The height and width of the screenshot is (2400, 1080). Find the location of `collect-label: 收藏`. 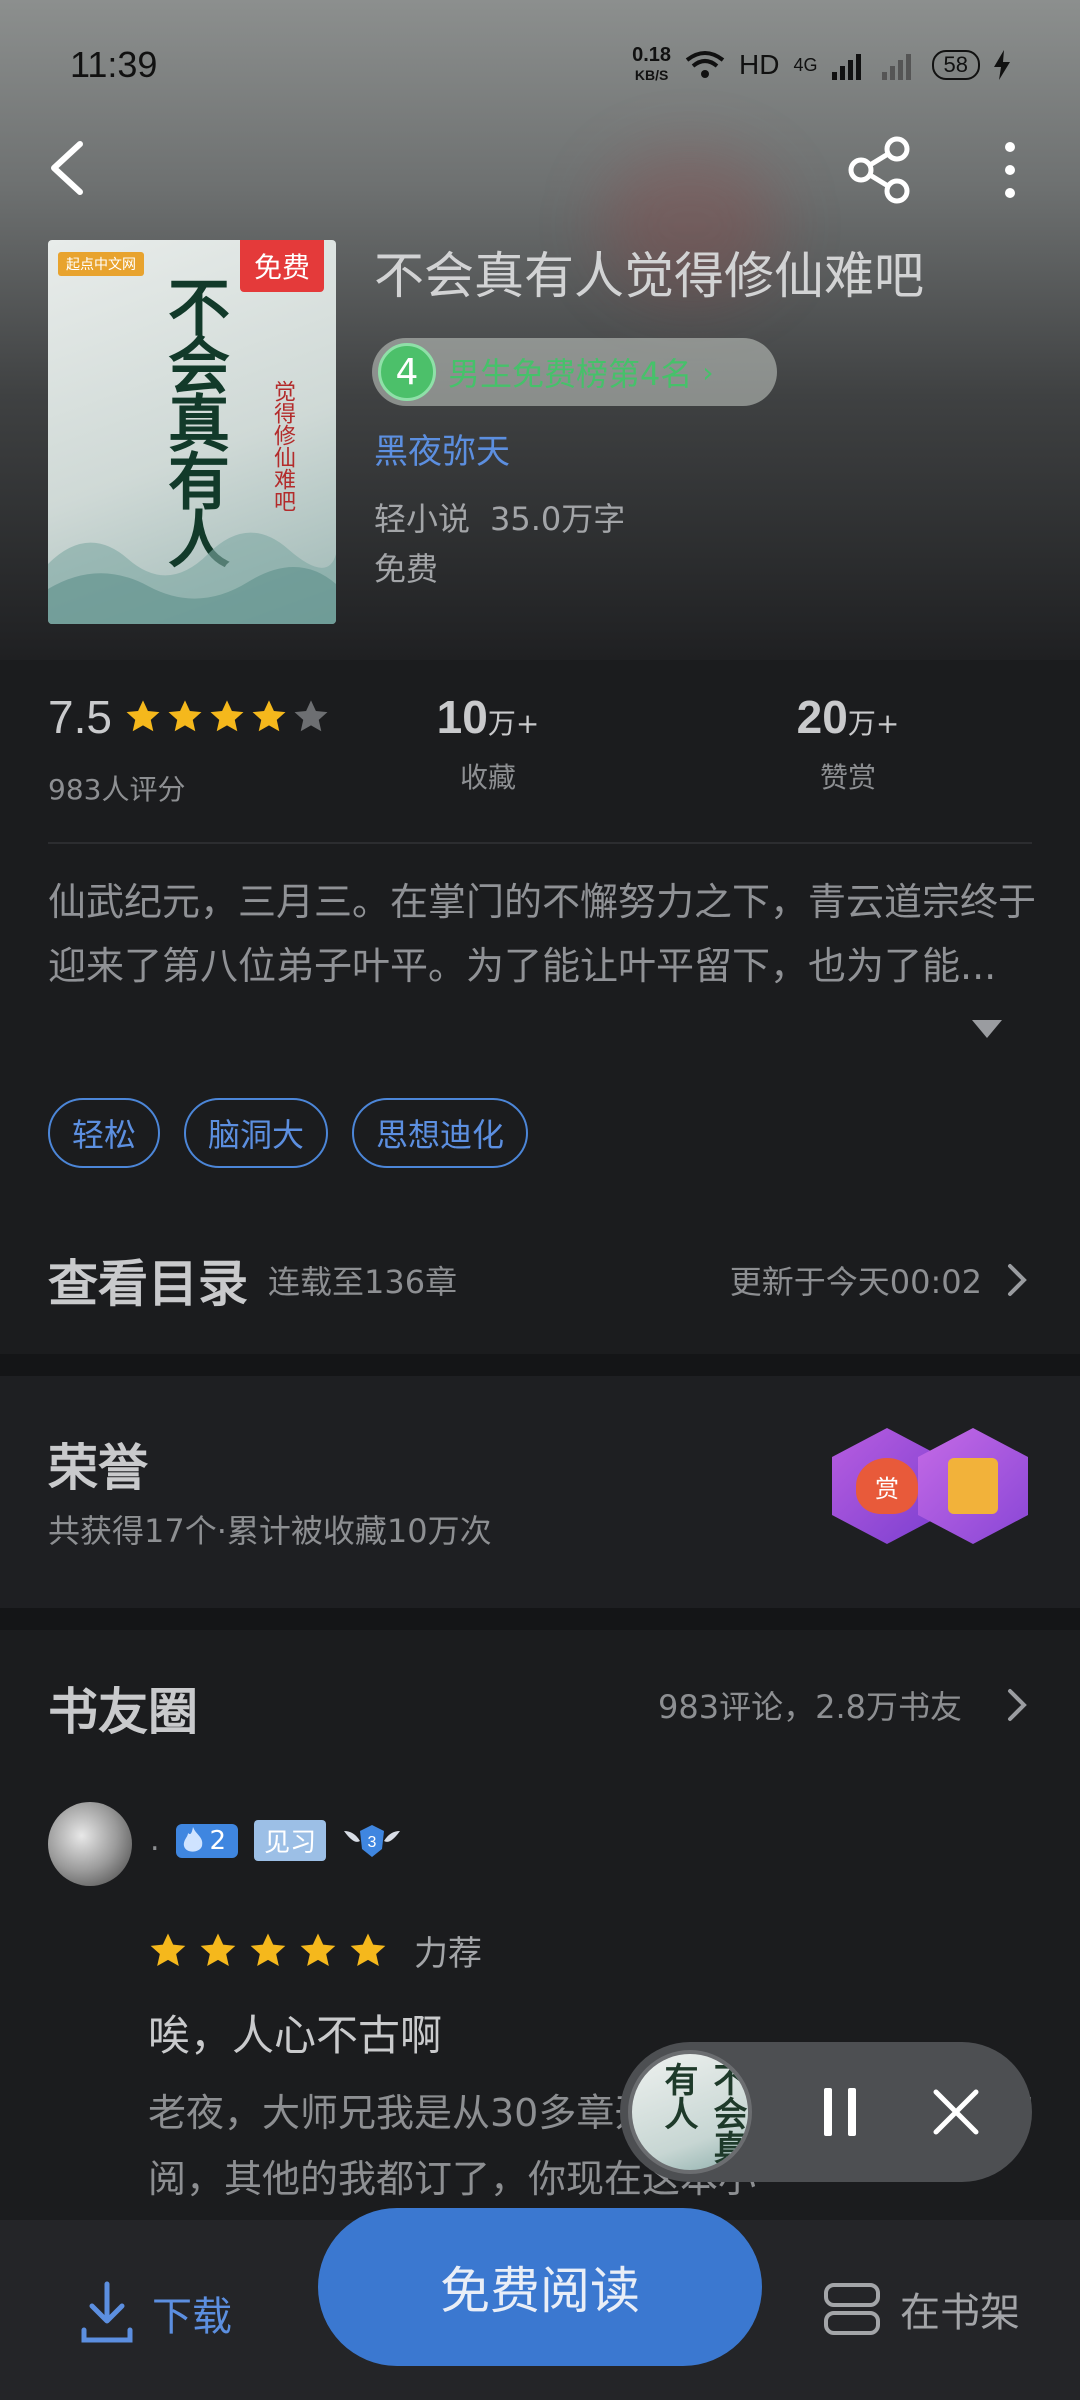

collect-label: 收藏 is located at coordinates (487, 777).